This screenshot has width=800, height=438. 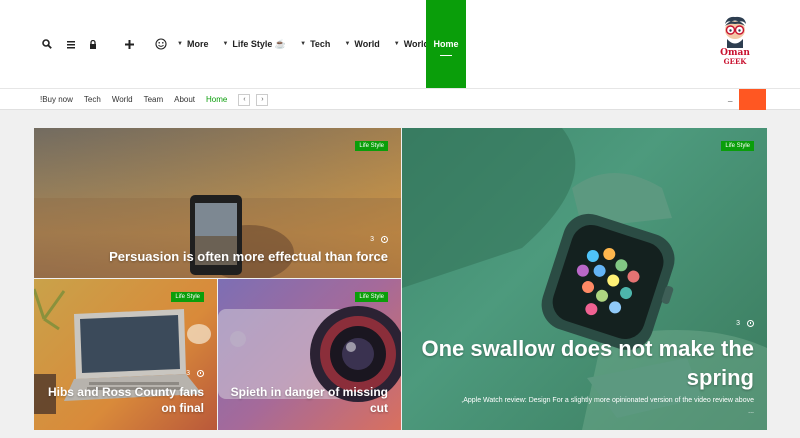 What do you see at coordinates (122, 99) in the screenshot?
I see `secondary-link-world: World` at bounding box center [122, 99].